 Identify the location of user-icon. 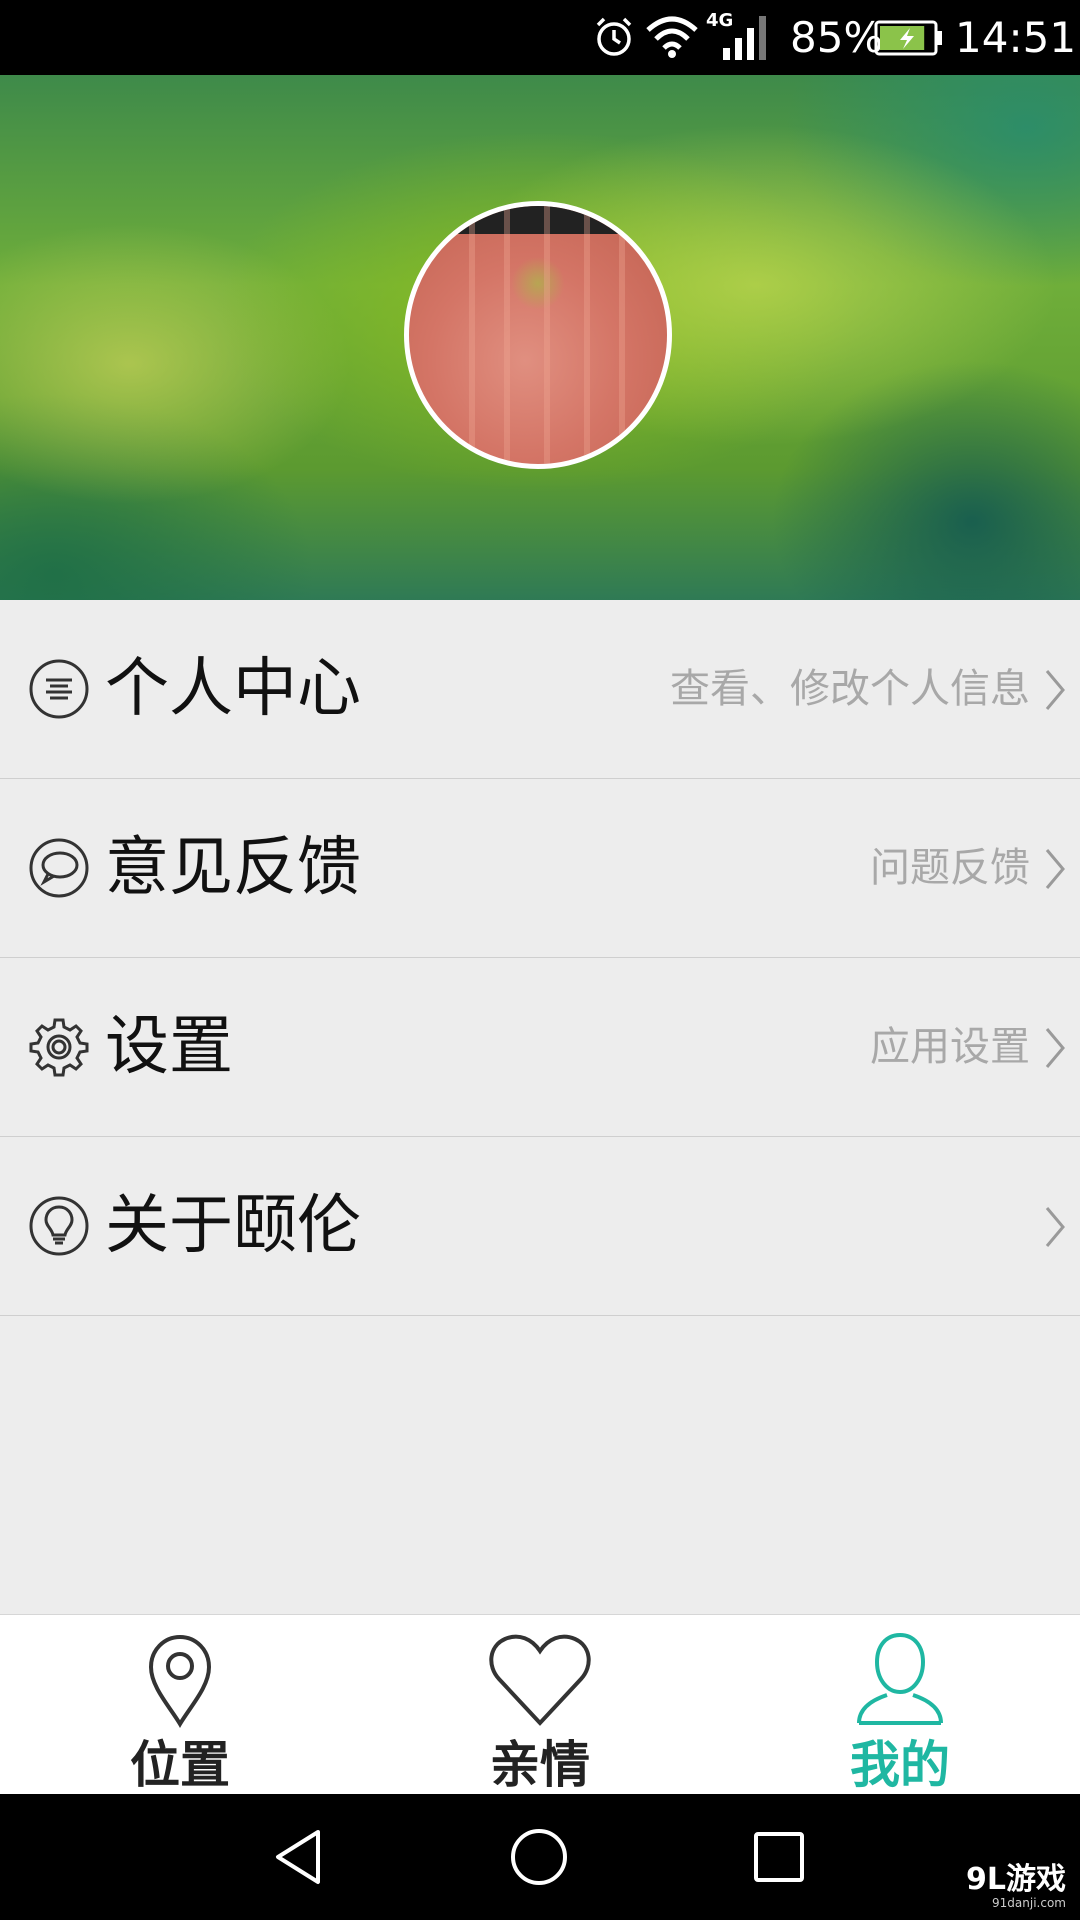
(900, 1678).